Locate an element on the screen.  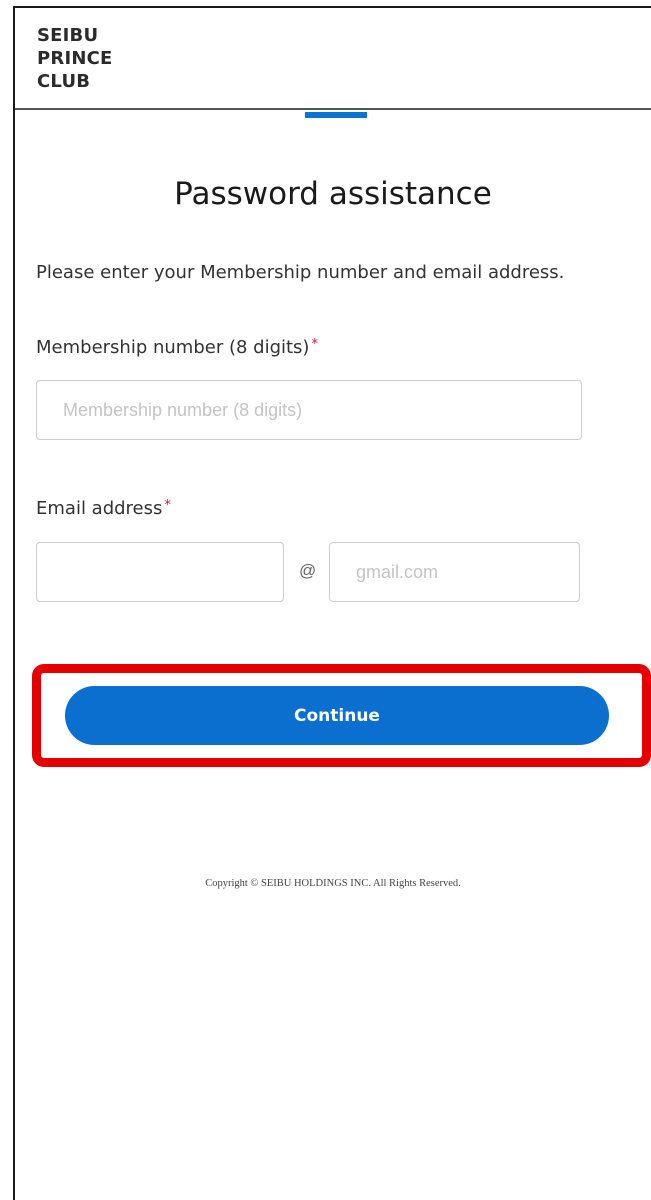
site-header: SEIBU PRINCE CLUB is located at coordinates (333, 59).